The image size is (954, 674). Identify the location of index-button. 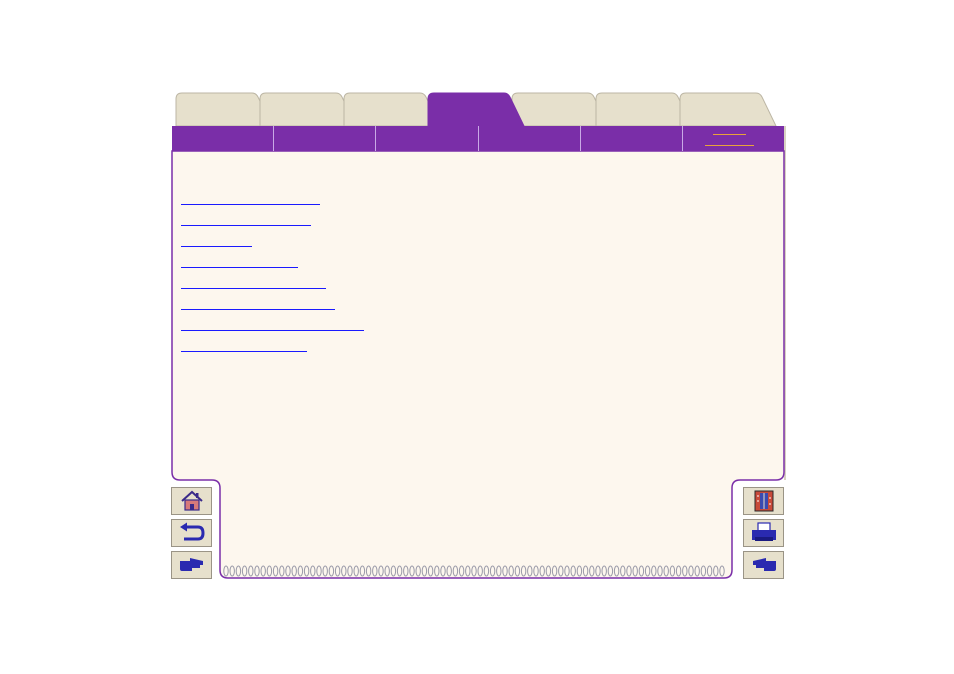
(763, 501).